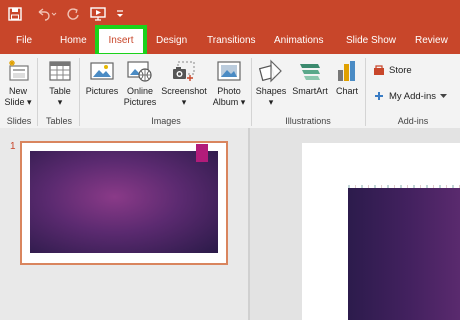 Image resolution: width=460 pixels, height=320 pixels. Describe the element at coordinates (371, 41) in the screenshot. I see `tab-slide-show: Slide Show` at that location.